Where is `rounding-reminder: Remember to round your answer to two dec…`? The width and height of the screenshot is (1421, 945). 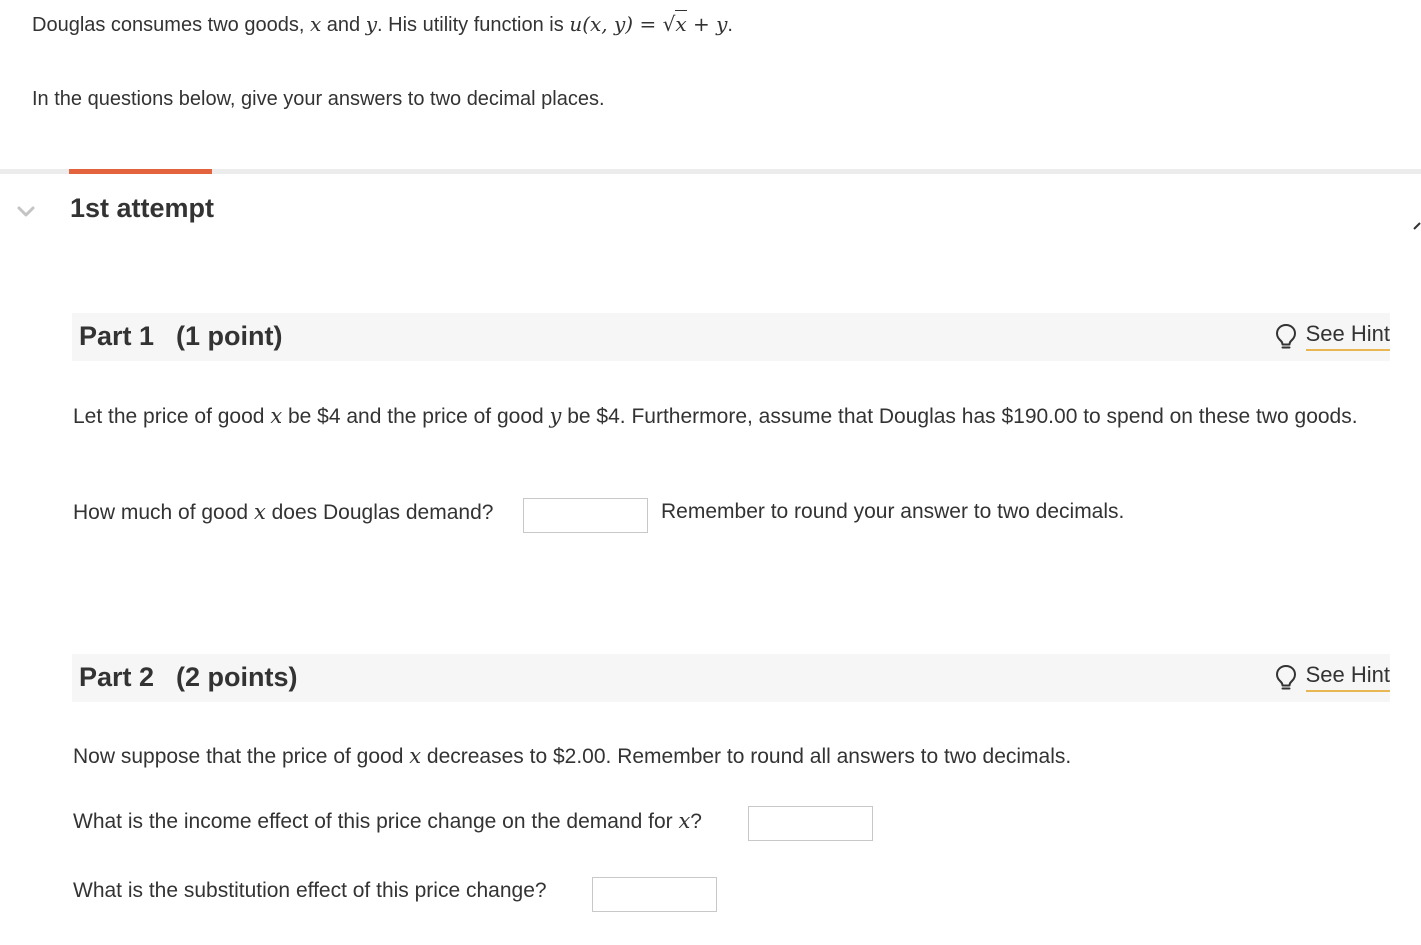
rounding-reminder: Remember to round your answer to two dec… is located at coordinates (893, 511).